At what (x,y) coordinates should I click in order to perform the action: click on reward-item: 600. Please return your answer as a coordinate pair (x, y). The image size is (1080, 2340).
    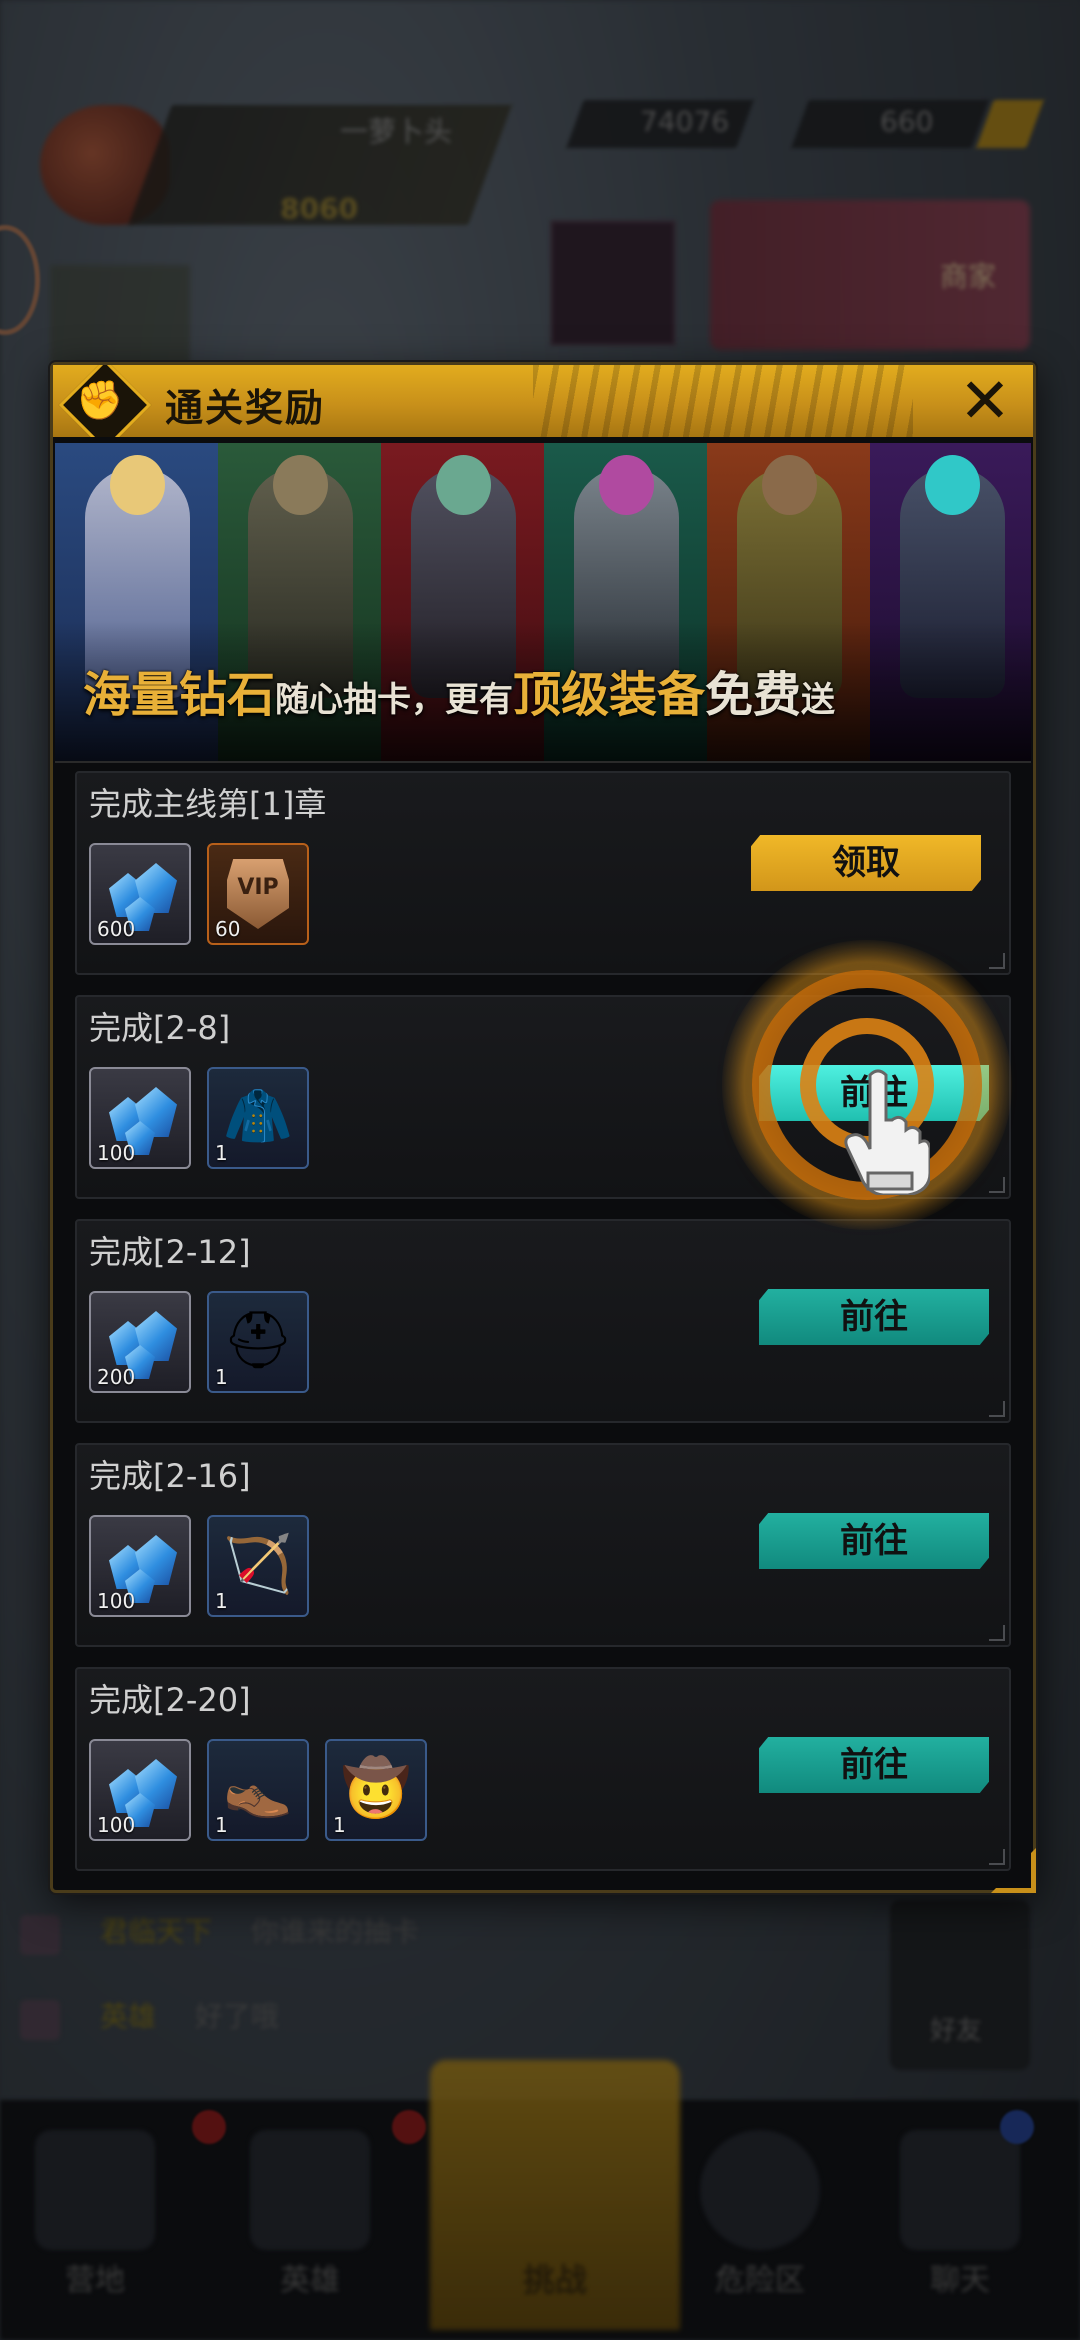
    Looking at the image, I should click on (140, 894).